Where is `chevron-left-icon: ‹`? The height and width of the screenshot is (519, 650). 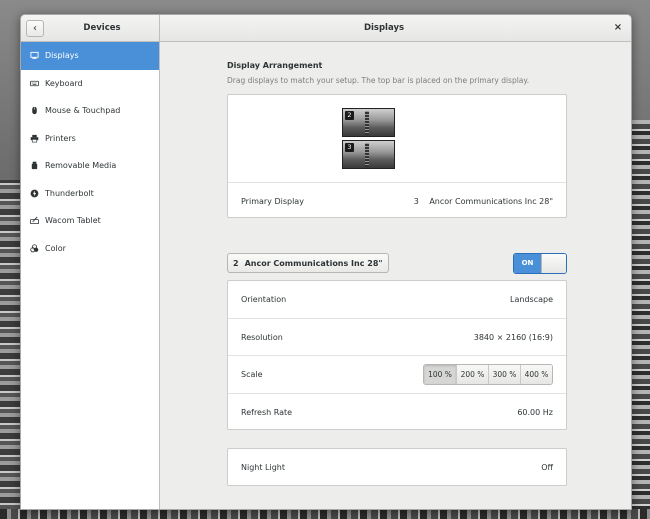
chevron-left-icon: ‹ is located at coordinates (35, 28).